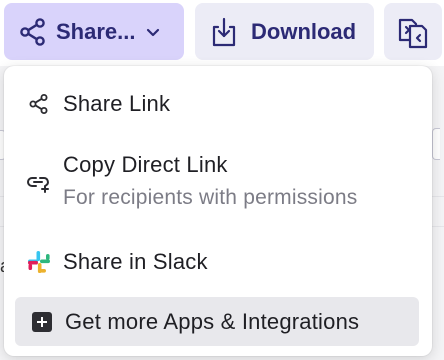  What do you see at coordinates (135, 261) in the screenshot?
I see `menu-item-label: Share in Slack` at bounding box center [135, 261].